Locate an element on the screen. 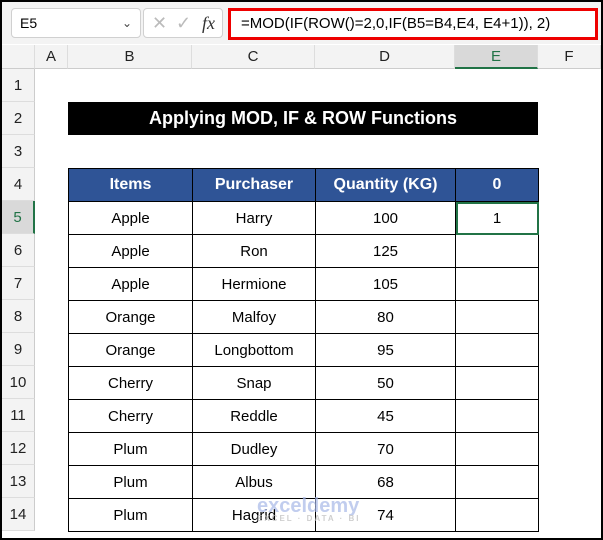 Image resolution: width=603 pixels, height=540 pixels. table-row: Apple Harry 100 1 is located at coordinates (303, 218).